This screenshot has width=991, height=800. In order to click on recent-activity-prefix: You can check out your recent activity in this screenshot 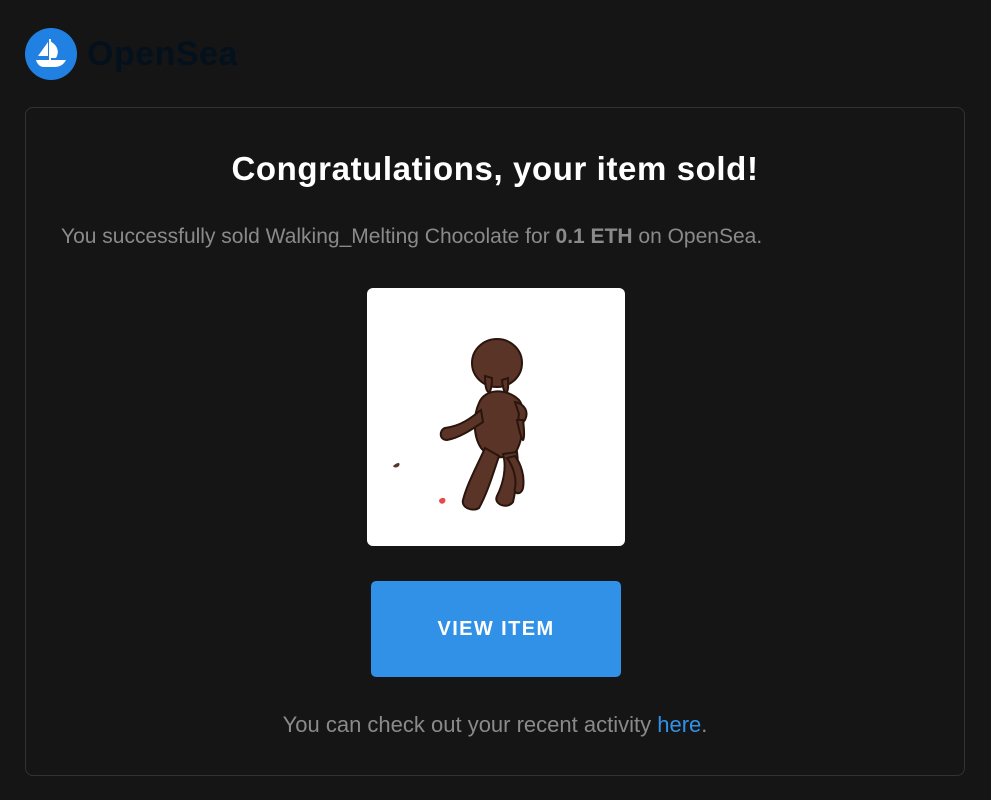, I will do `click(470, 724)`.